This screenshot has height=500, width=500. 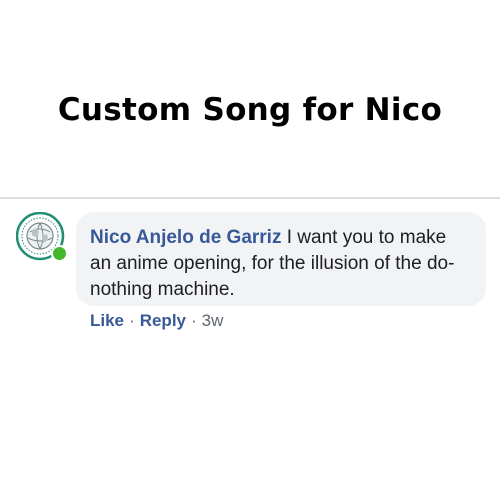 What do you see at coordinates (163, 320) in the screenshot?
I see `reply-button: Reply` at bounding box center [163, 320].